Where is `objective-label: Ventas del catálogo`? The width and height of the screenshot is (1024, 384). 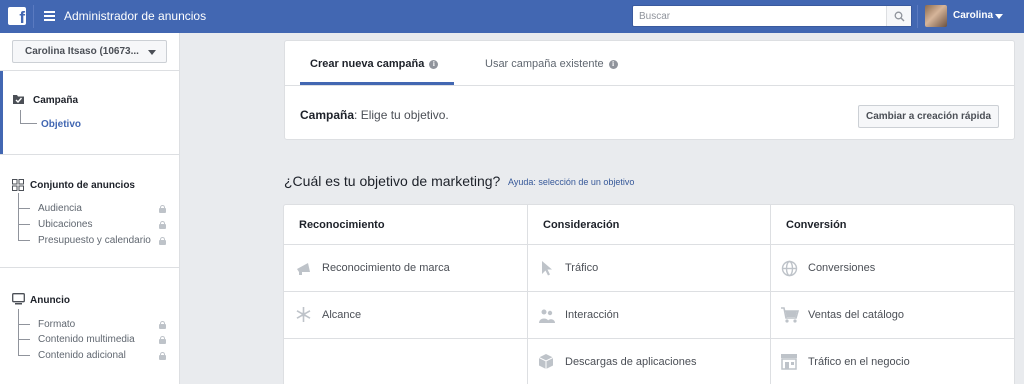 objective-label: Ventas del catálogo is located at coordinates (856, 315).